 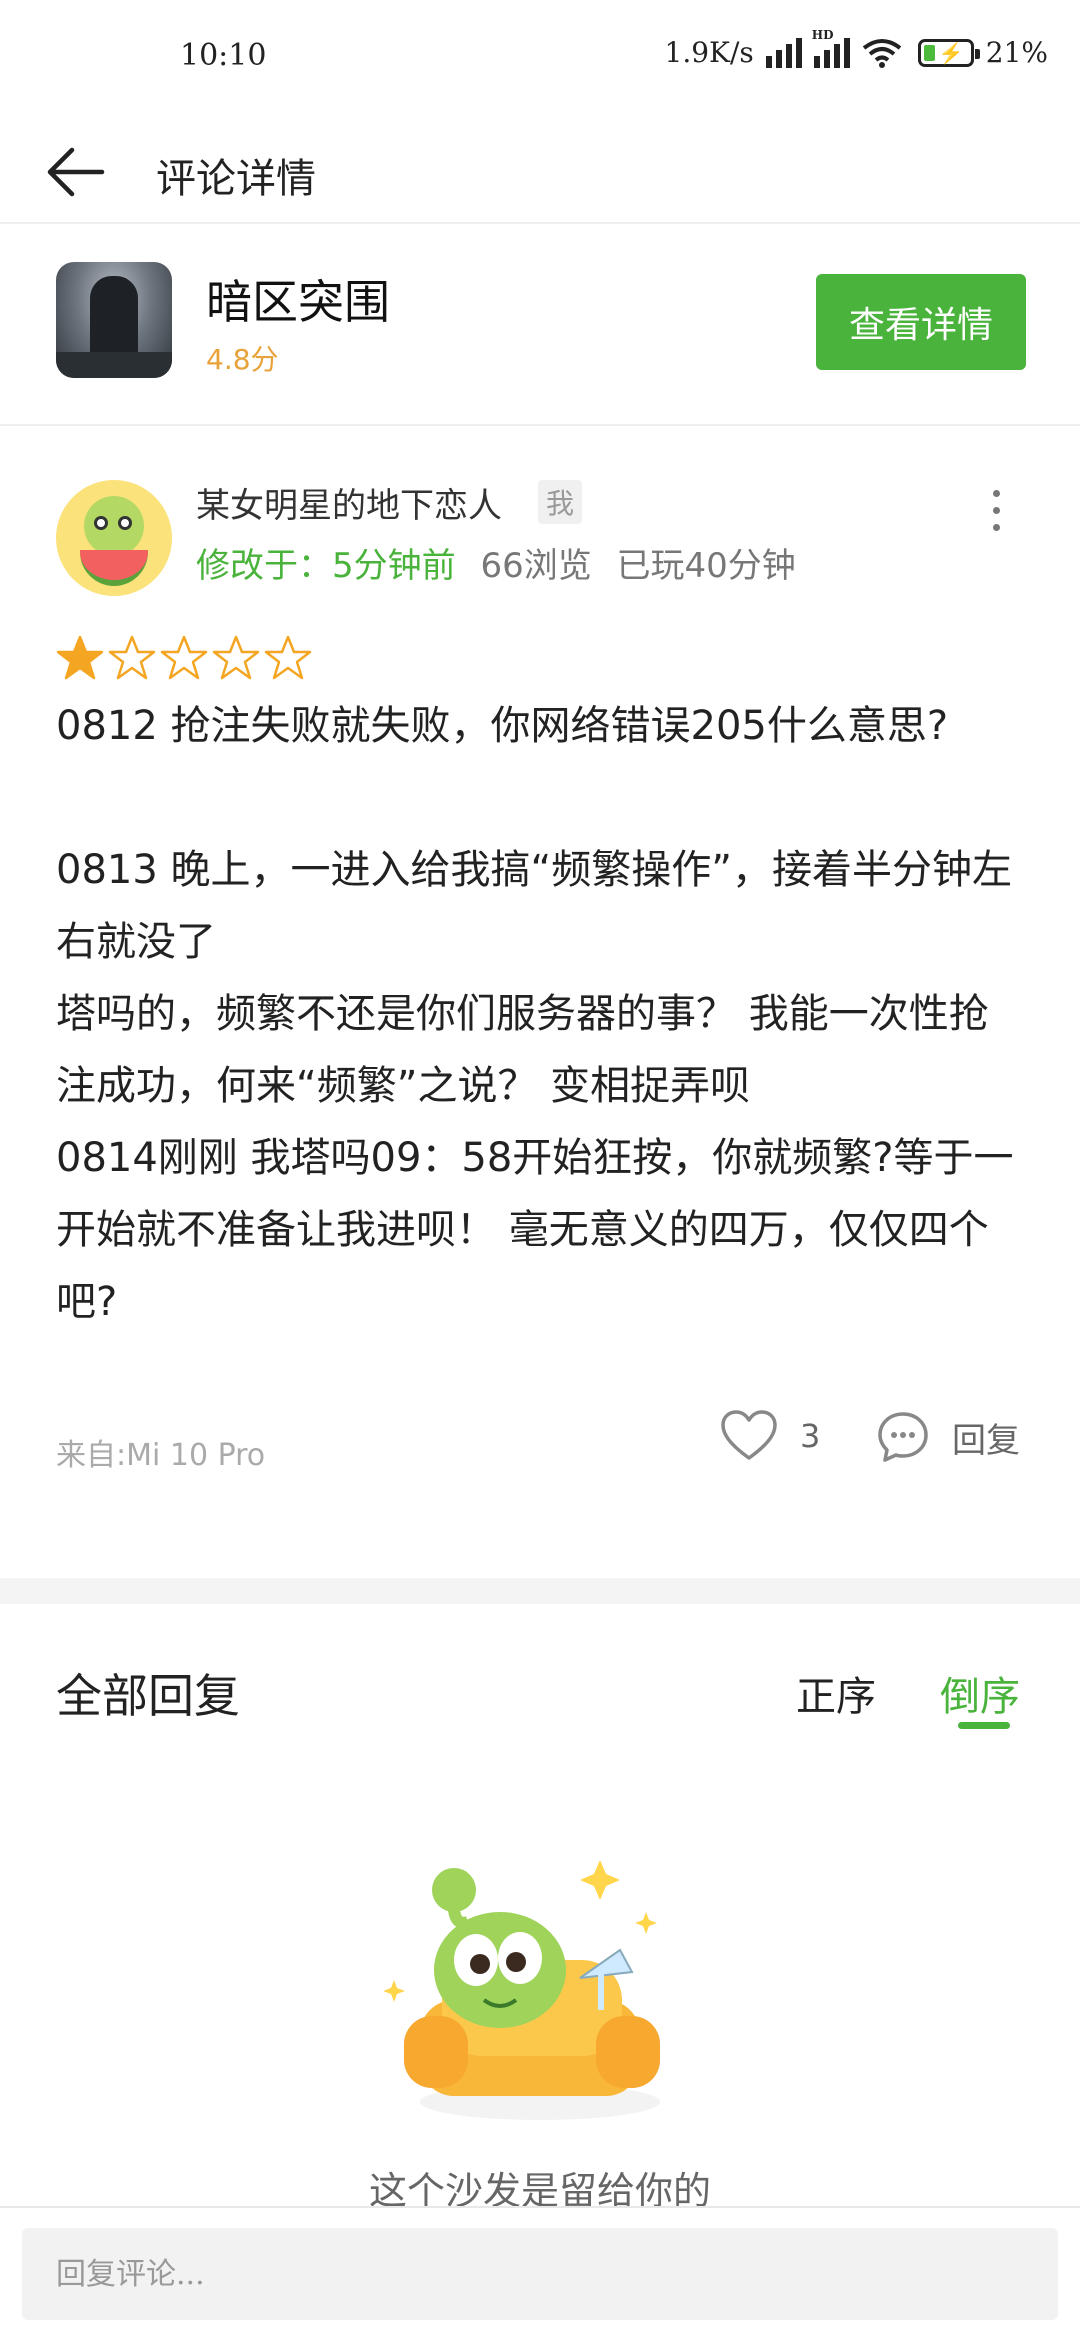 What do you see at coordinates (242, 359) in the screenshot?
I see `app-score: 4.8分` at bounding box center [242, 359].